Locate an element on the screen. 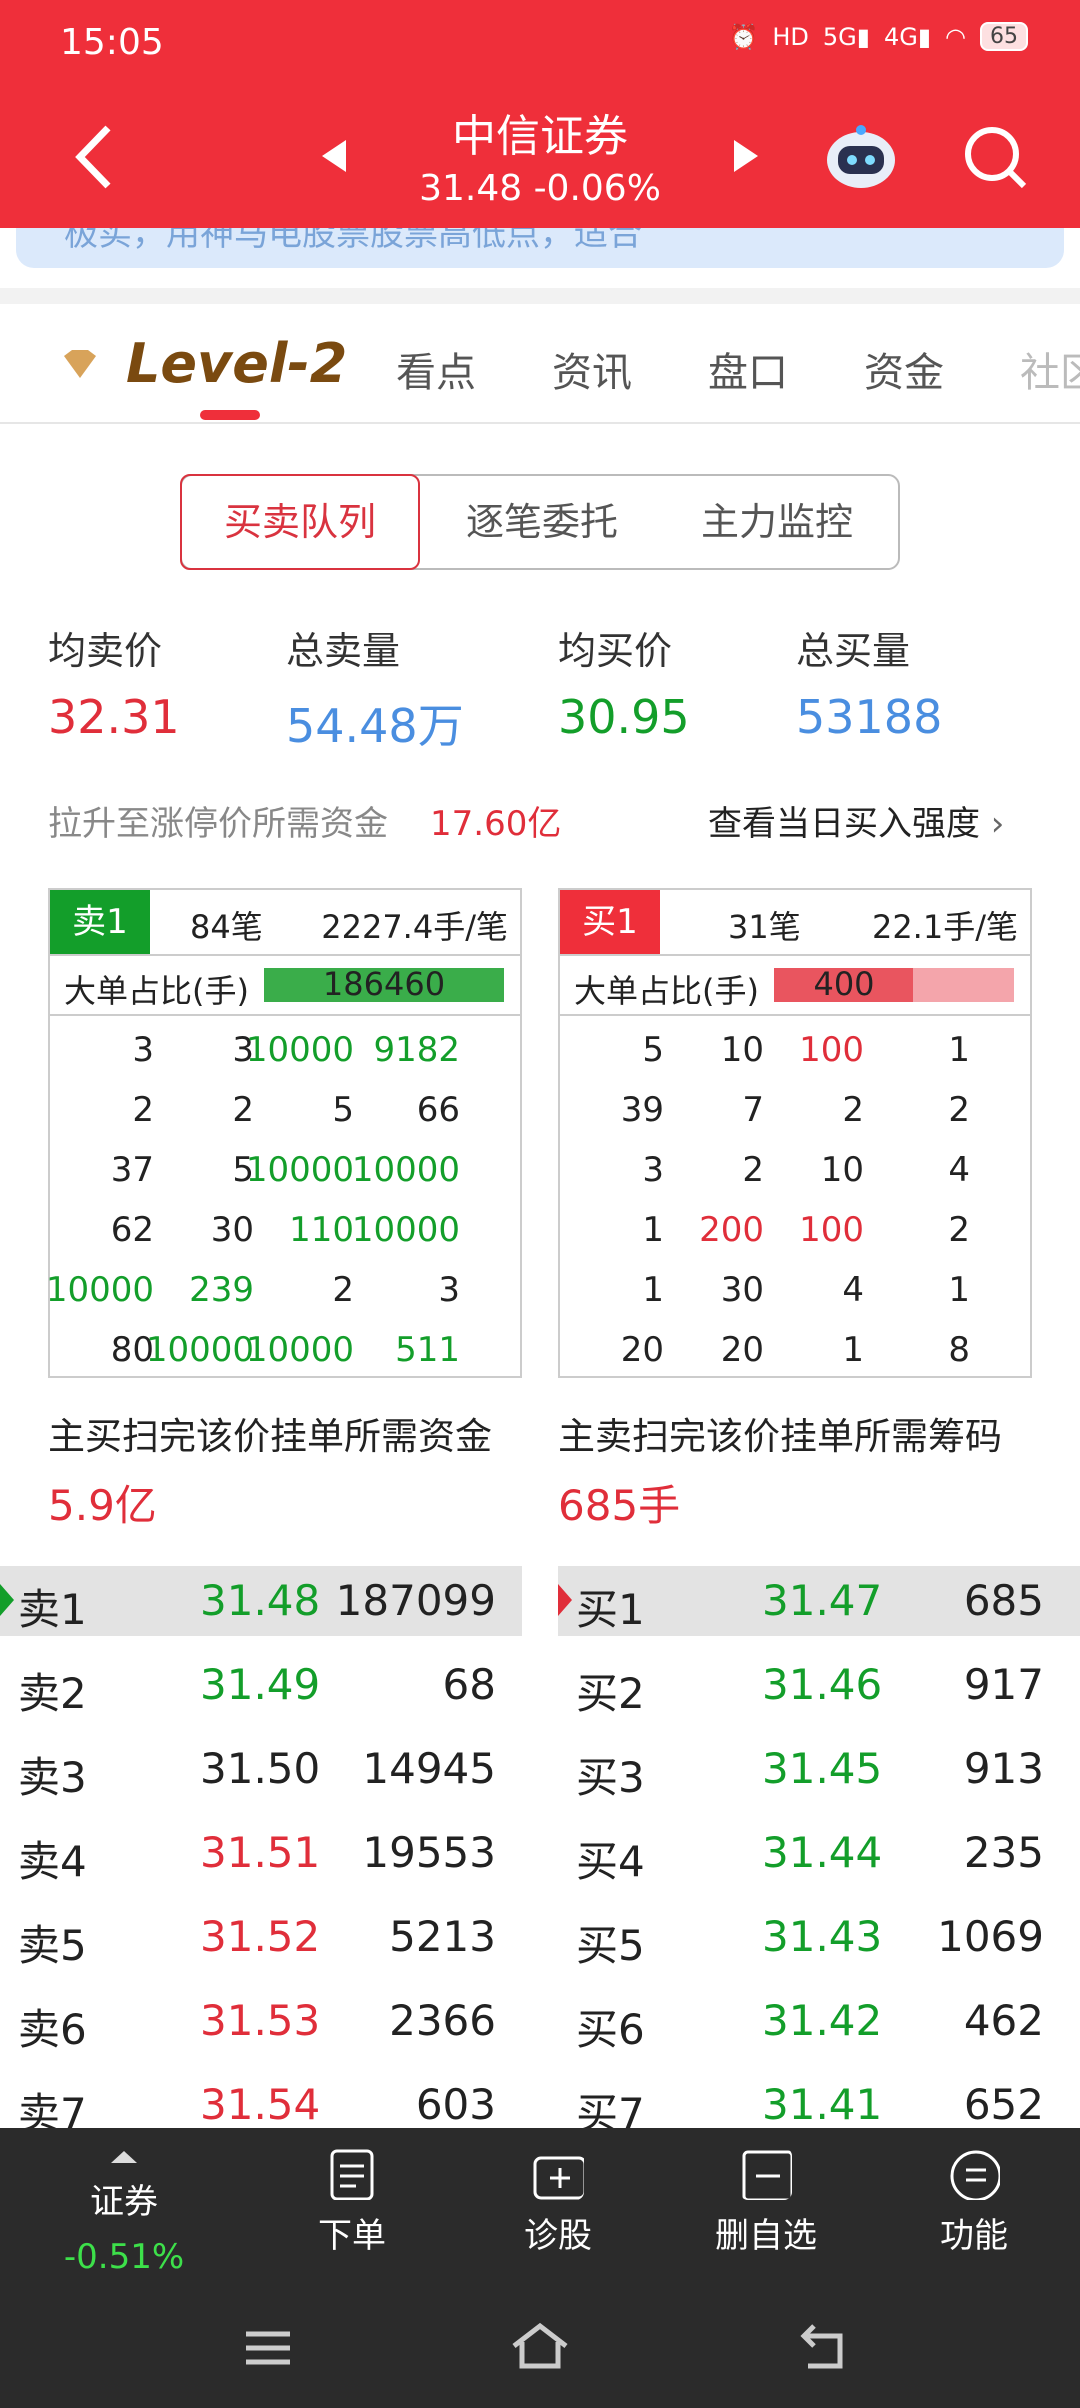 The image size is (1080, 2408). buy-queue-cell: 5 is located at coordinates (653, 1050).